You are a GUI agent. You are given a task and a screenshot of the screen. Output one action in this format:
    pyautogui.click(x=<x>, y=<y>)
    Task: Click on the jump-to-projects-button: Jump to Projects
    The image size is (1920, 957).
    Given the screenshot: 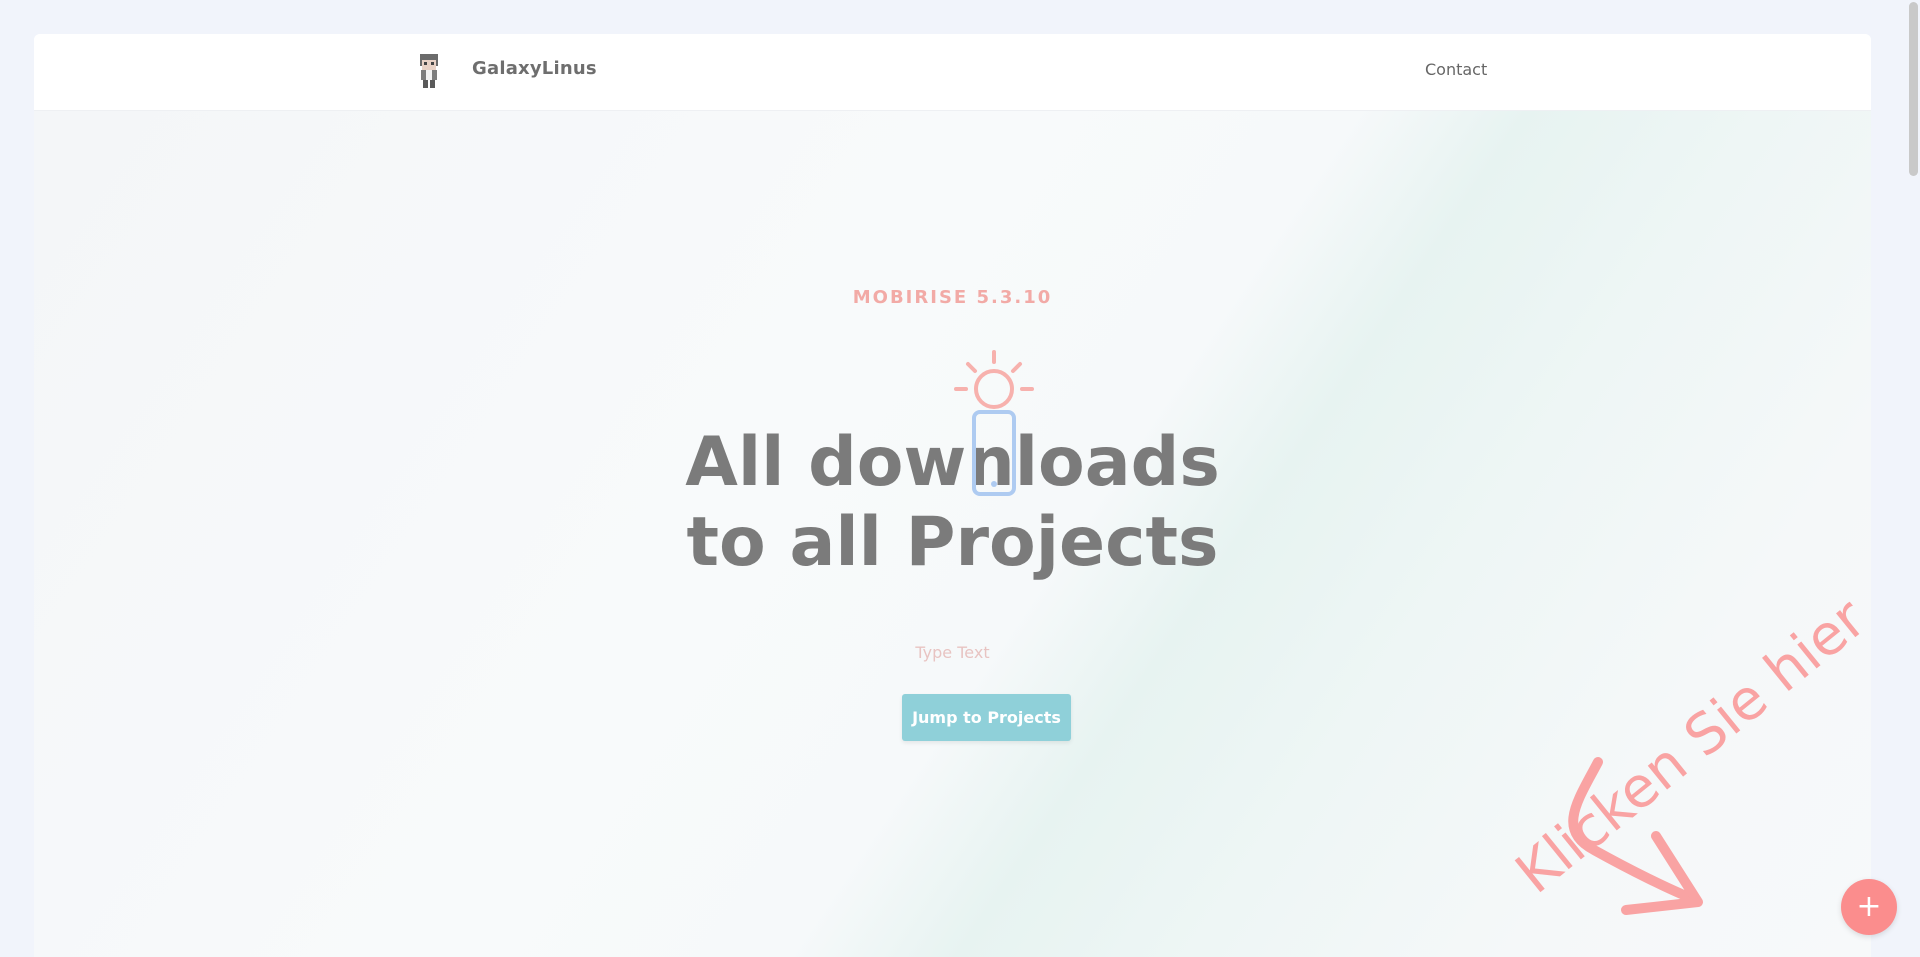 What is the action you would take?
    pyautogui.click(x=986, y=717)
    